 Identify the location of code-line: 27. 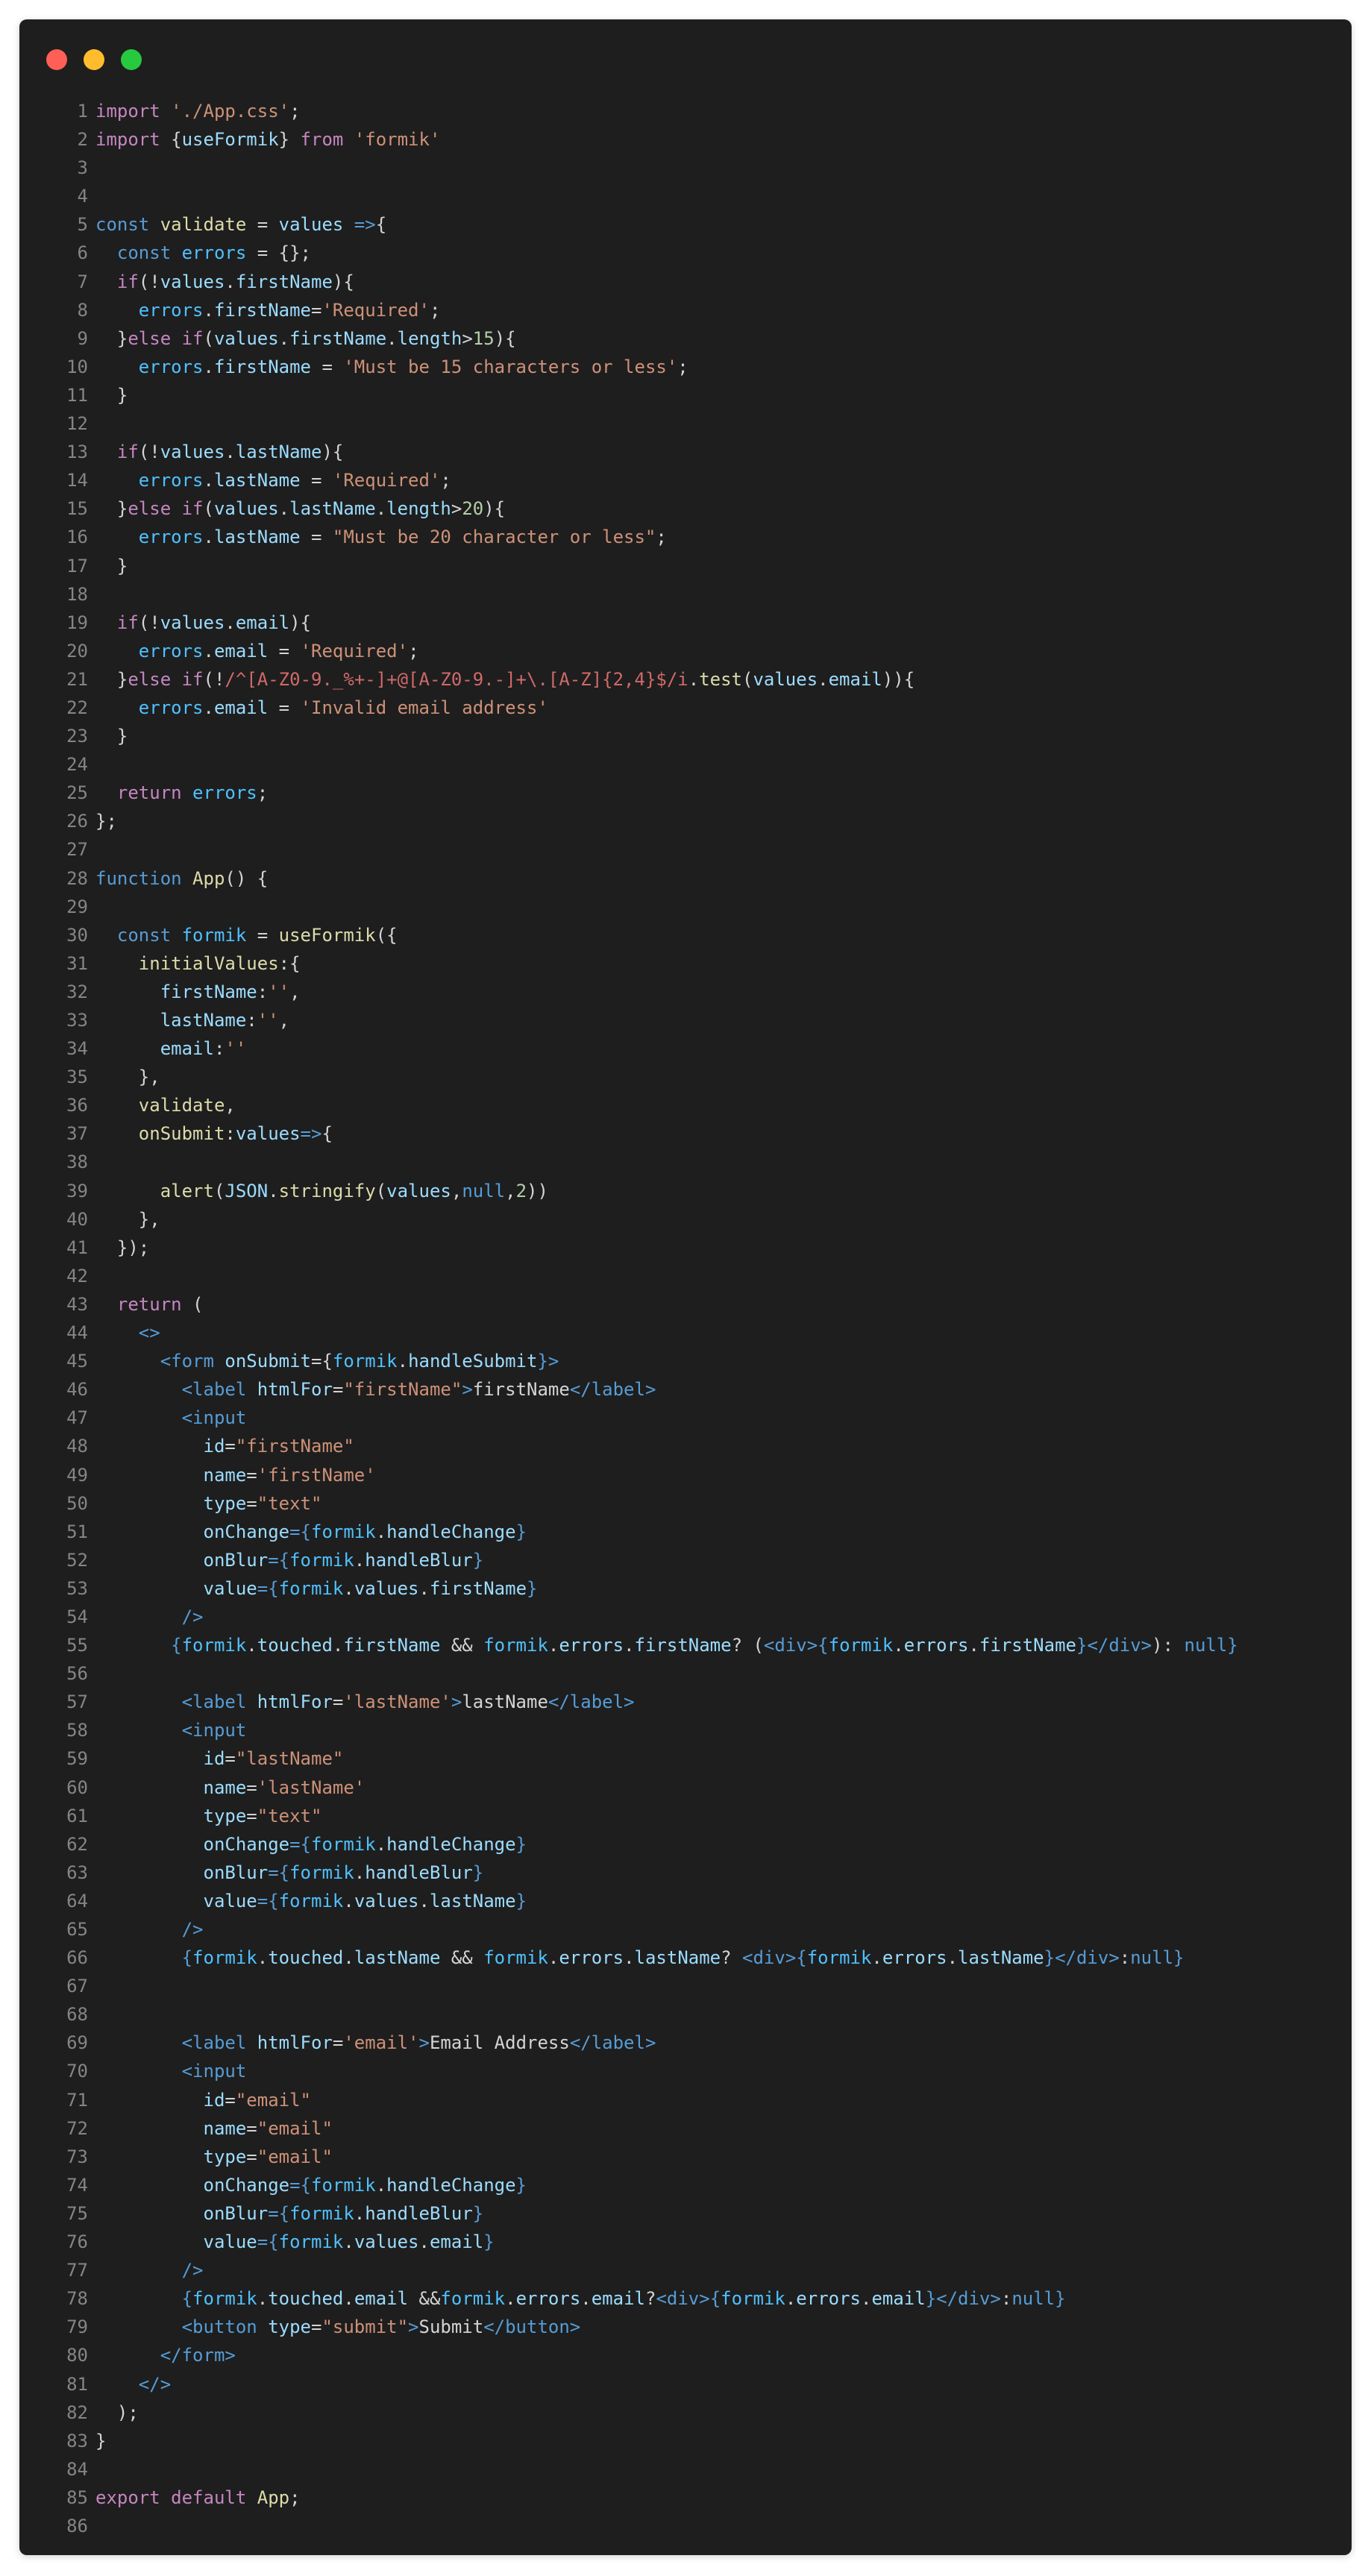
(685, 850).